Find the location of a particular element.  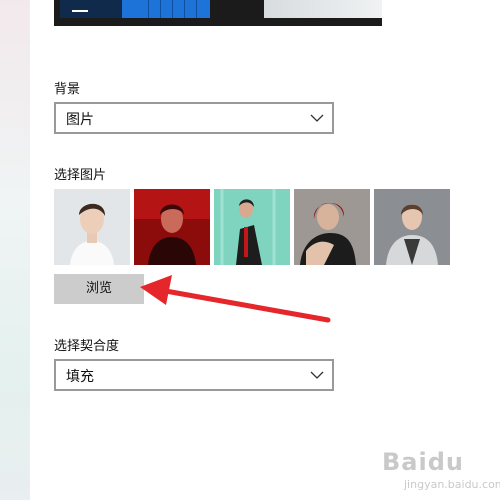

baidu-watermark: Baidu jingyan.baidu.com is located at coordinates (441, 471).